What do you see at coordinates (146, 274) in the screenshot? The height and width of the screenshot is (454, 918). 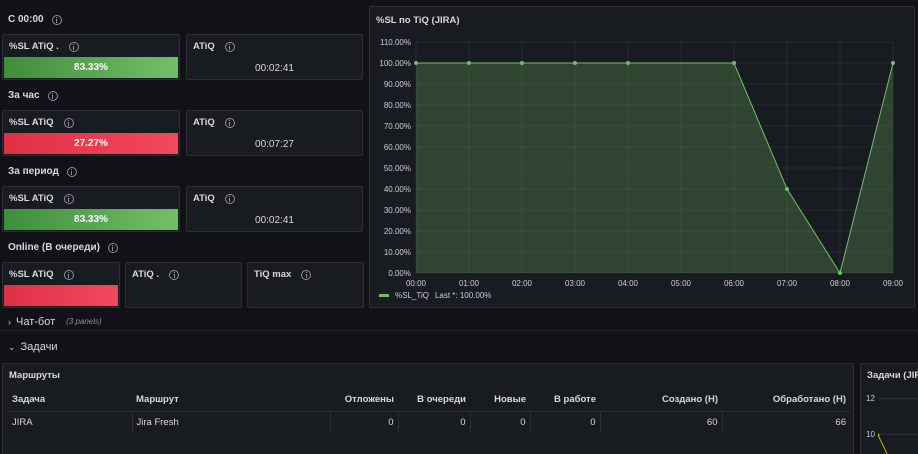 I see `panel-title-text: ATiQ .` at bounding box center [146, 274].